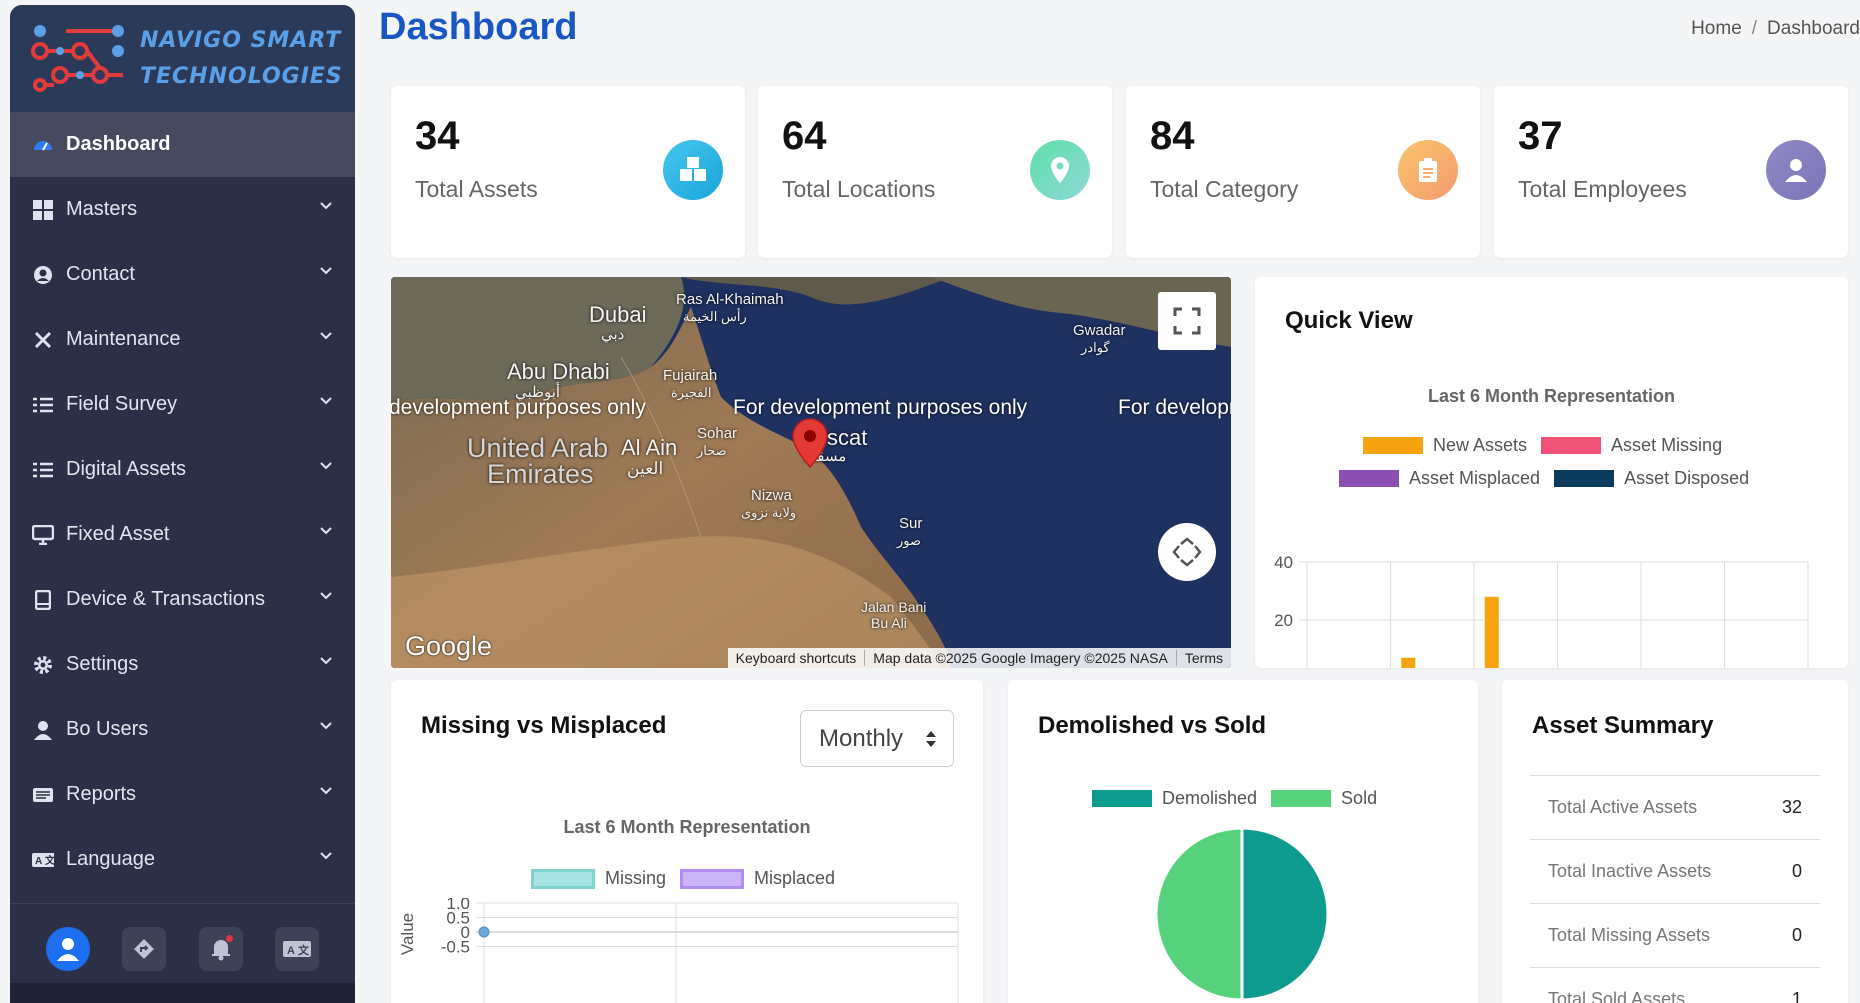 This screenshot has height=1003, width=1860. What do you see at coordinates (771, 495) in the screenshot?
I see `map-label-nizwa: Nizwa` at bounding box center [771, 495].